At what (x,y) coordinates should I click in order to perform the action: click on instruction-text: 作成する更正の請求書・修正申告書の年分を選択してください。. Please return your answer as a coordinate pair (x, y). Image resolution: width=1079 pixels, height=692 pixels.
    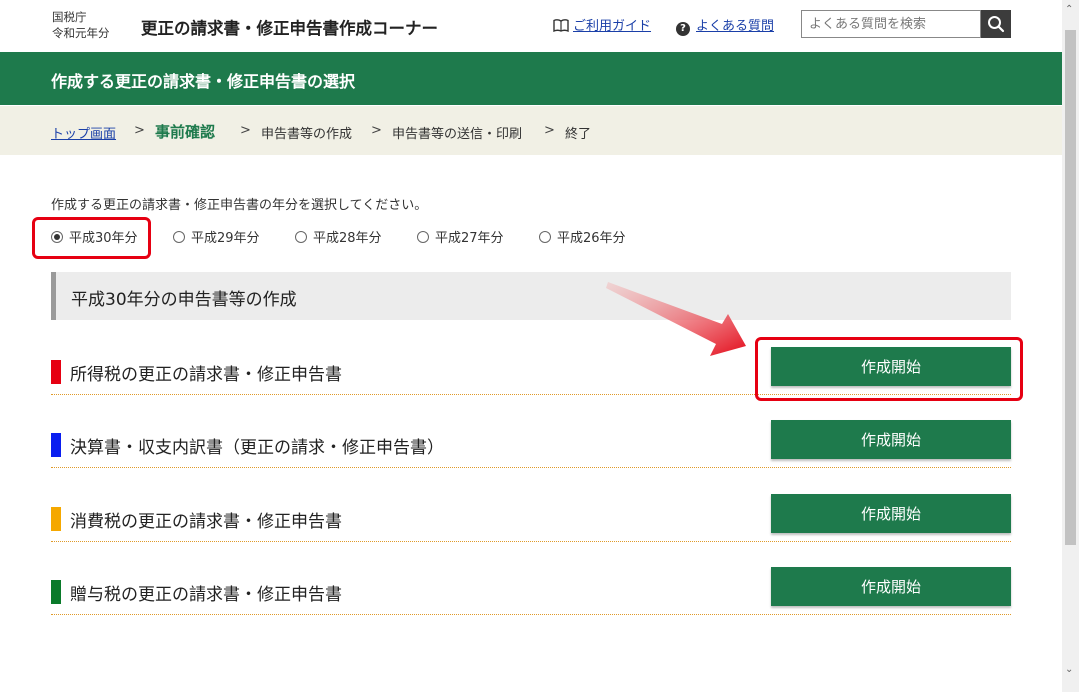
    Looking at the image, I should click on (239, 205).